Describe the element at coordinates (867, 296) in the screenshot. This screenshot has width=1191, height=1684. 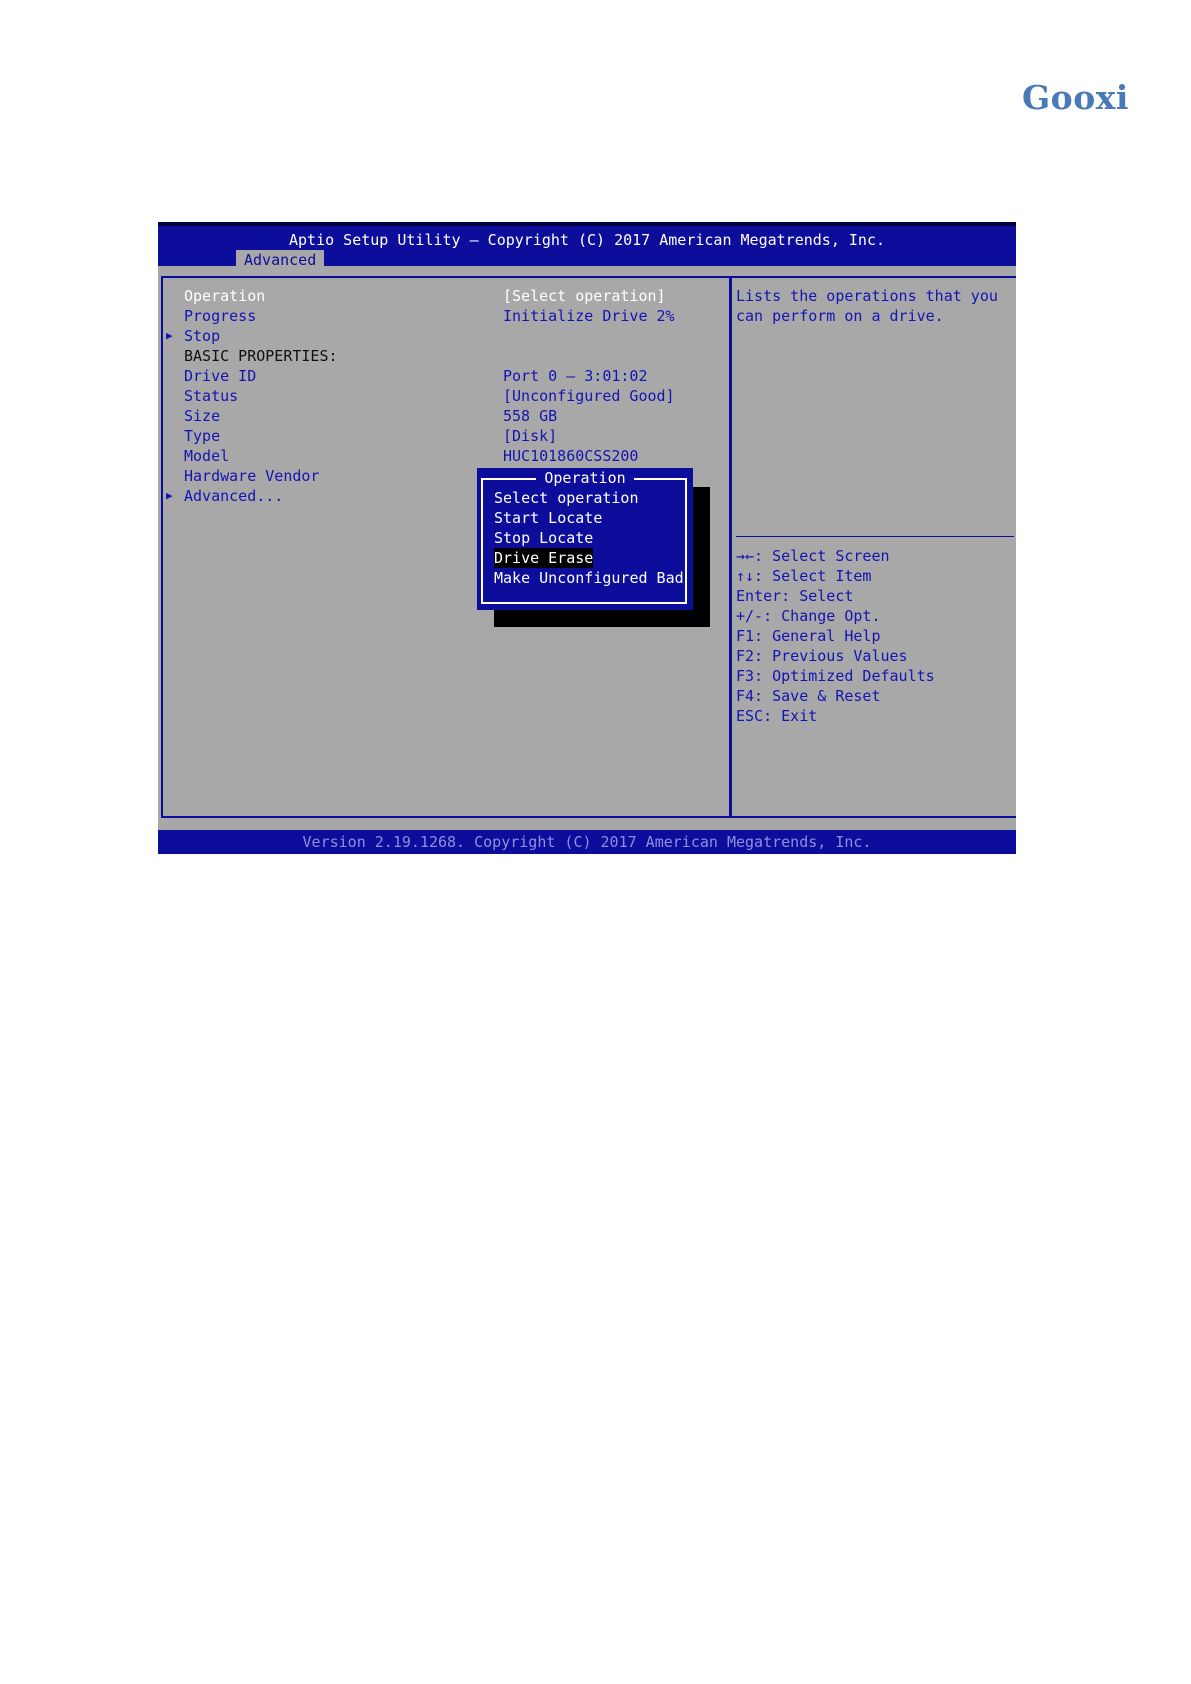
I see `help-description-line: Lists the operations that you` at that location.